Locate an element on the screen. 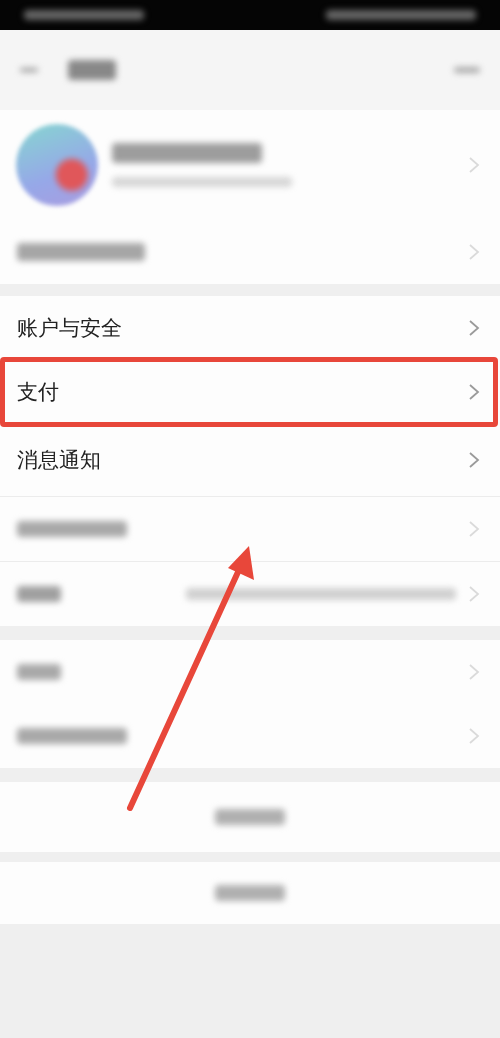 The image size is (500, 1038). row-label: 支付 is located at coordinates (38, 392).